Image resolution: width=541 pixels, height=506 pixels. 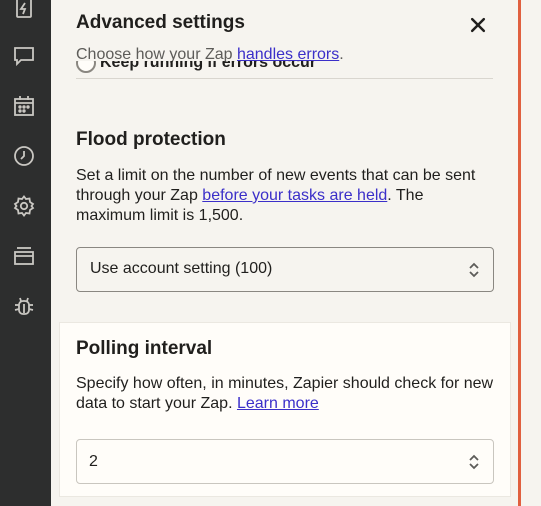 I want to click on flood-limit-select: Use account setting (100), so click(x=285, y=269).